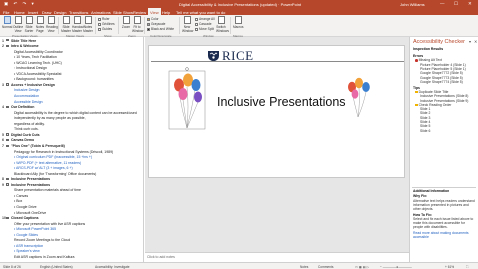  What do you see at coordinates (56, 267) in the screenshot?
I see `language-indicator: English (United States)` at bounding box center [56, 267].